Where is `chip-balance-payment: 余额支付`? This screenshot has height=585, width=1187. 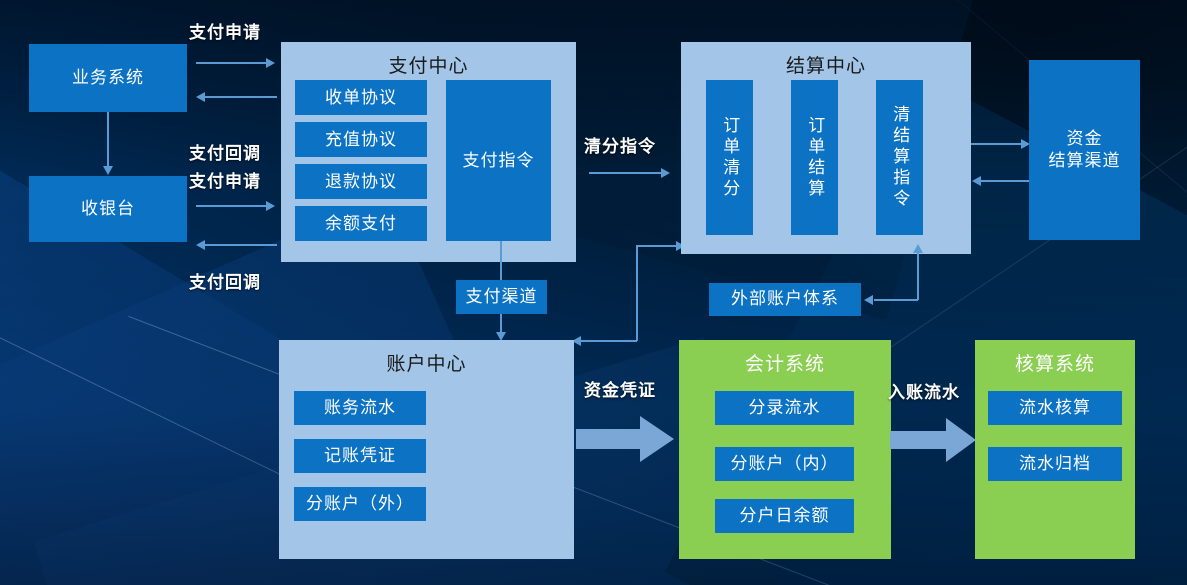
chip-balance-payment: 余额支付 is located at coordinates (361, 223).